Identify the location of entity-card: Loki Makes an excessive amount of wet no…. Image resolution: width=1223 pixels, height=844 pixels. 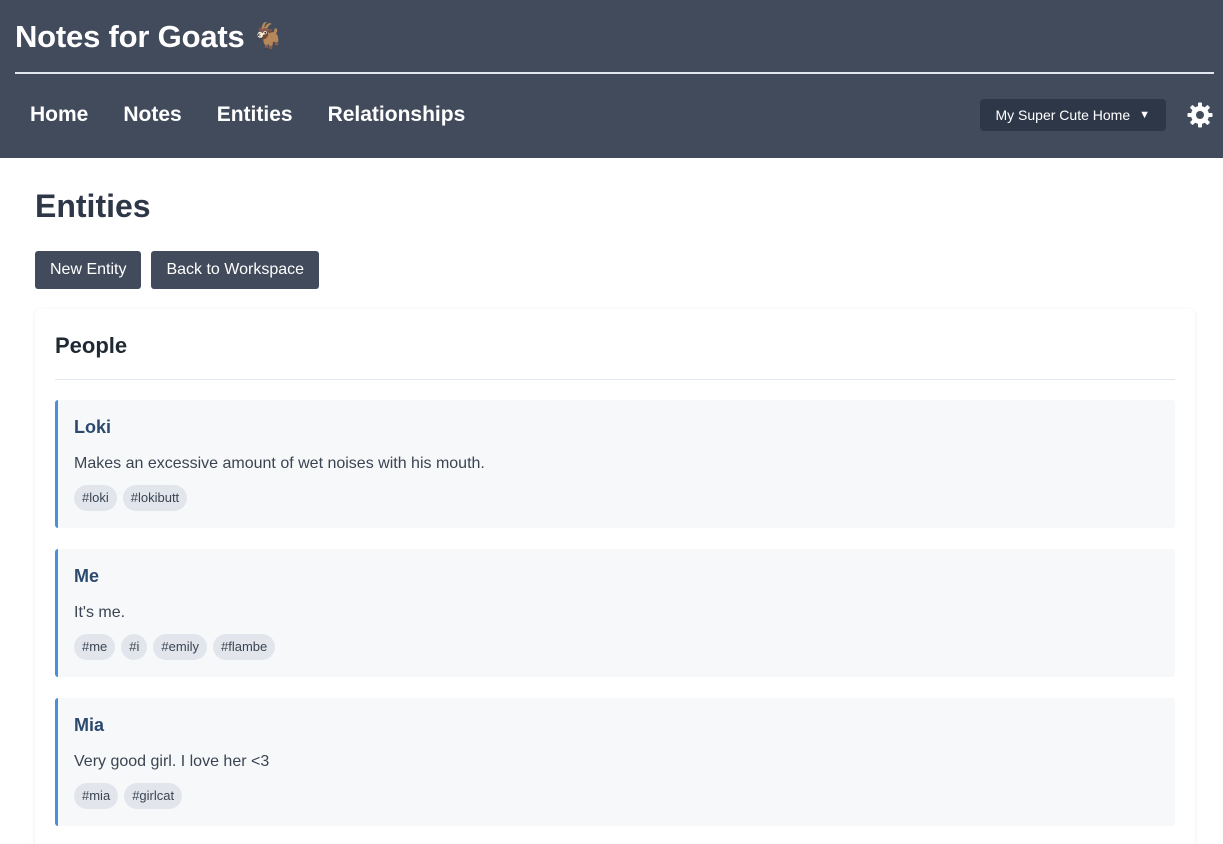
(615, 464).